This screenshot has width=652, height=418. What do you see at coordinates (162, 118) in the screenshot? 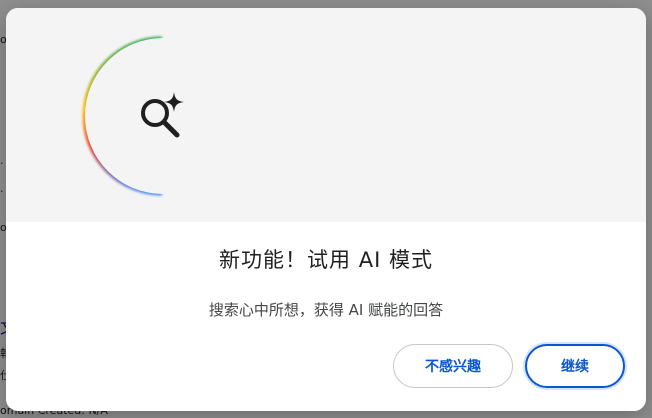
I see `ai-search-sparkle-icon` at bounding box center [162, 118].